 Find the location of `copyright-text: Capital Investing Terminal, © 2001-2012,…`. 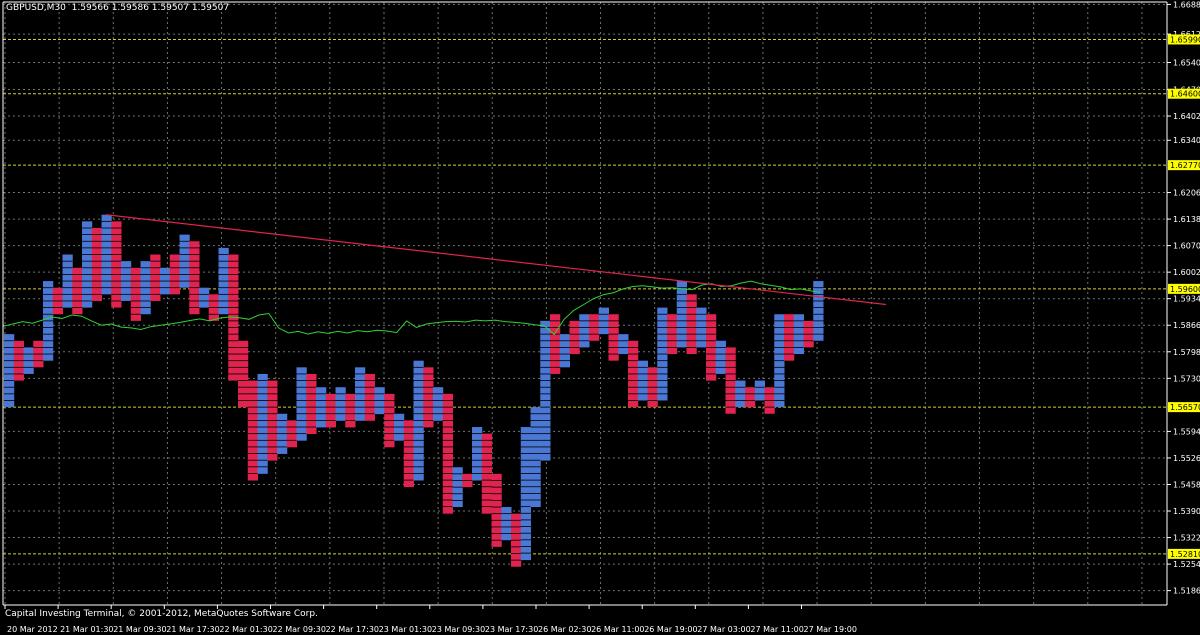

copyright-text: Capital Investing Terminal, © 2001-2012,… is located at coordinates (161, 614).